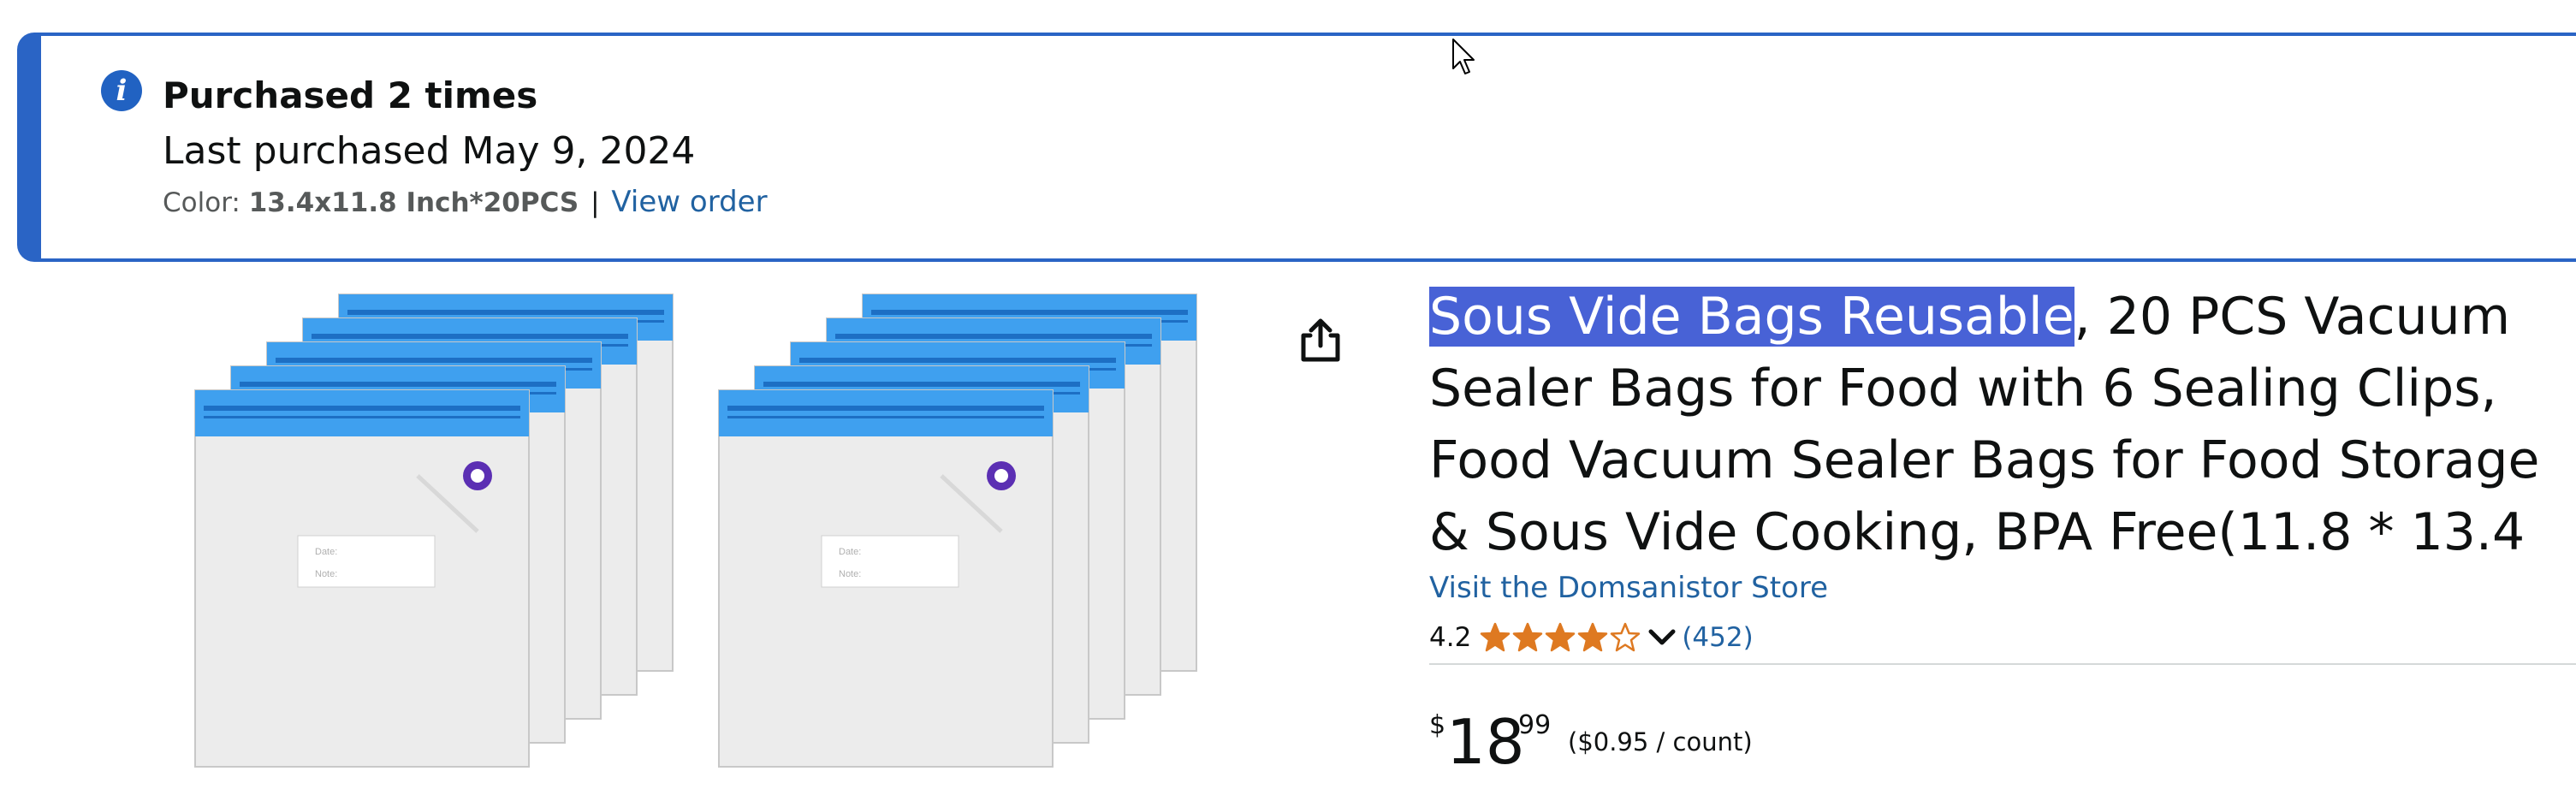 This screenshot has height=789, width=2576. I want to click on price-per-unit: ($0.95 / count), so click(1660, 741).